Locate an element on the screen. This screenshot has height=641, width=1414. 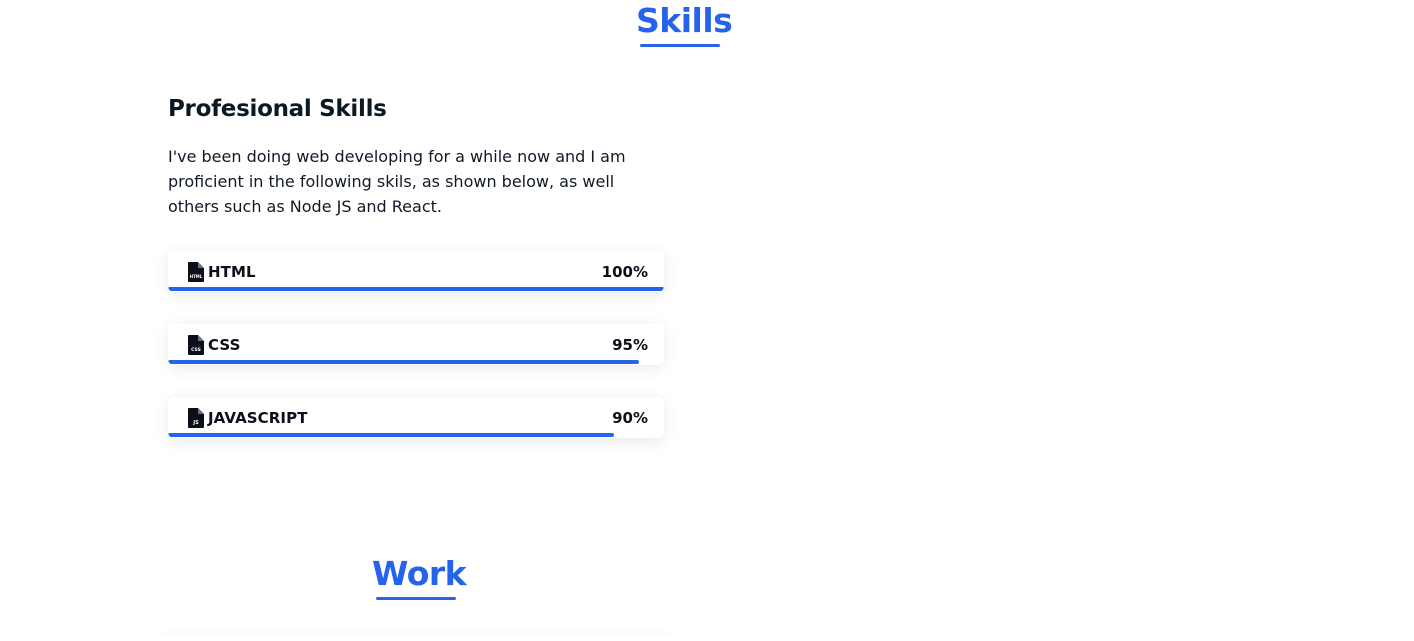
skill-card-javascript: JS JAVASCRIPT 90% is located at coordinates (416, 417).